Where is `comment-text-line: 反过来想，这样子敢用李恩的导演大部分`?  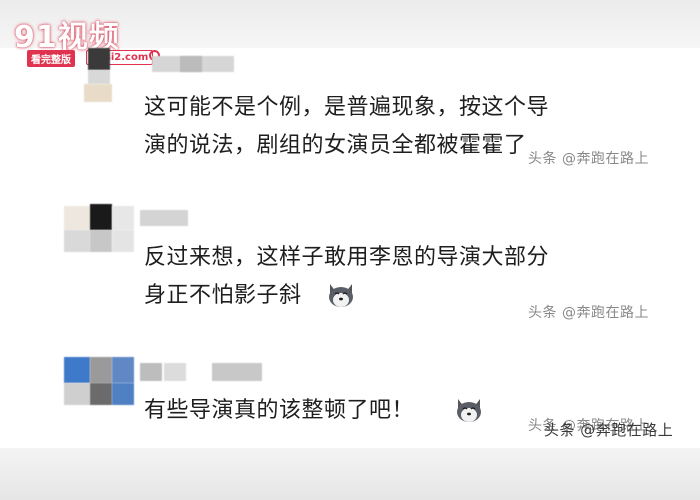
comment-text-line: 反过来想，这样子敢用李恩的导演大部分 is located at coordinates (347, 257).